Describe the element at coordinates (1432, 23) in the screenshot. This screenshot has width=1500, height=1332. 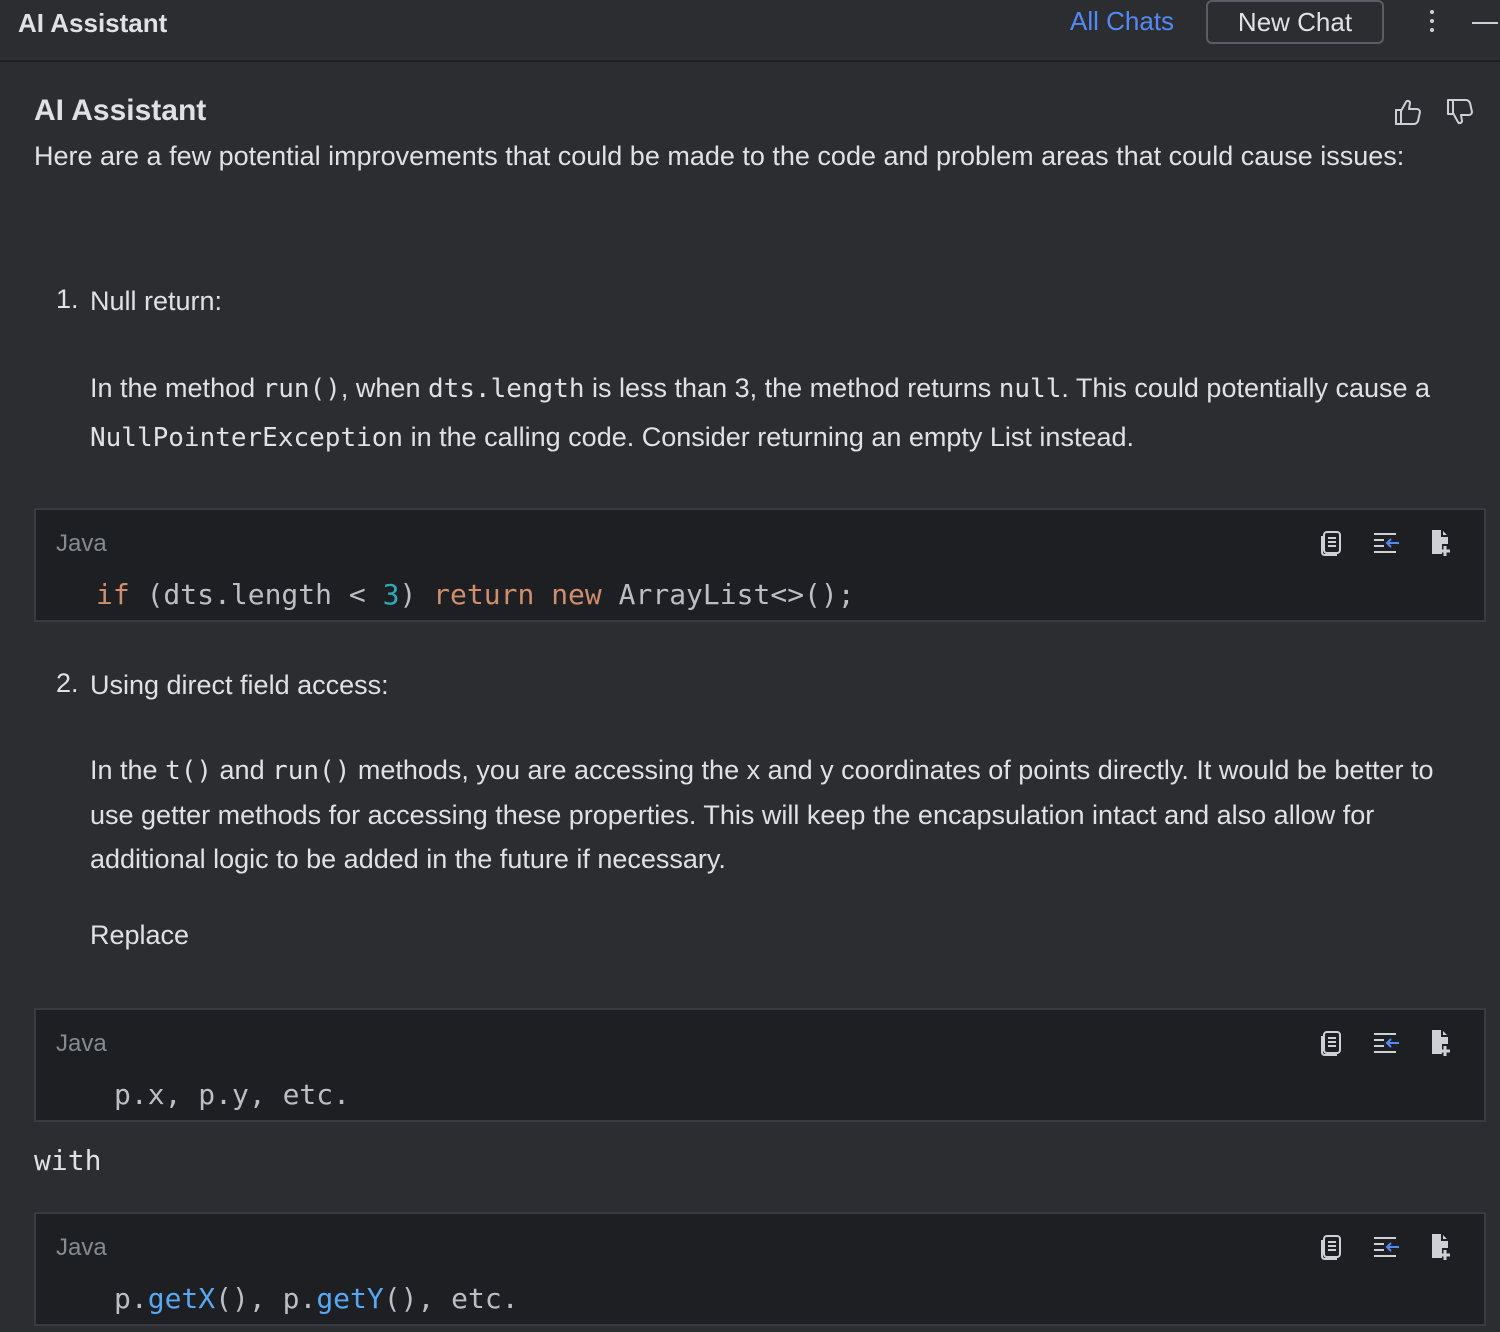
I see `more-vertical-icon` at that location.